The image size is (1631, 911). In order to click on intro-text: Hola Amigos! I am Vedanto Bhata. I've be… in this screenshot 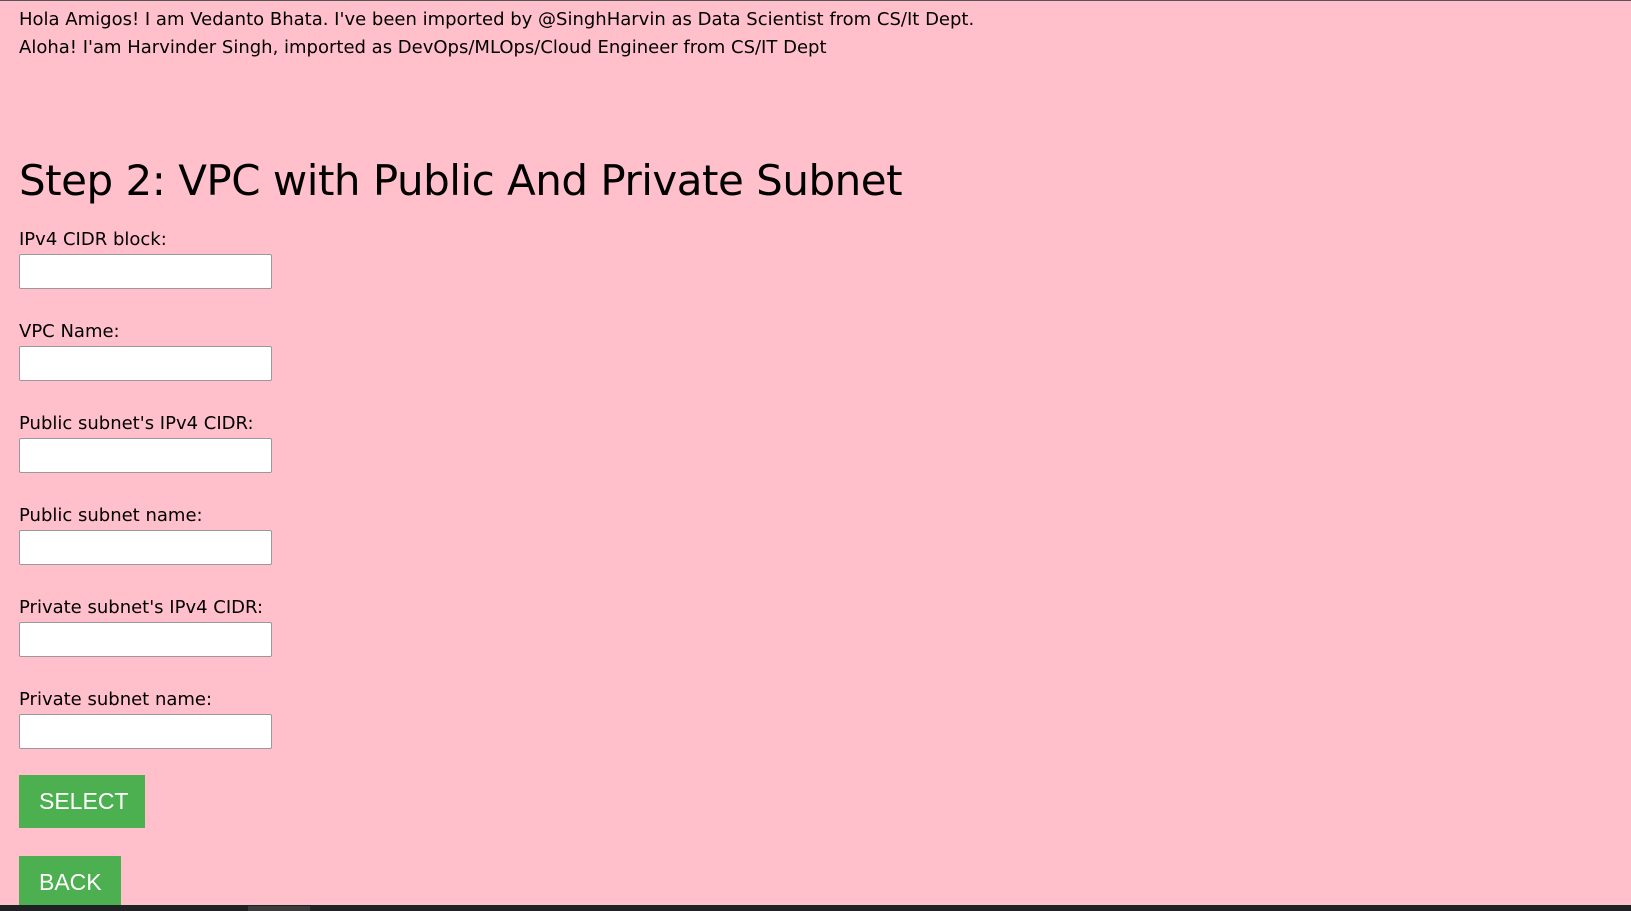, I will do `click(496, 34)`.